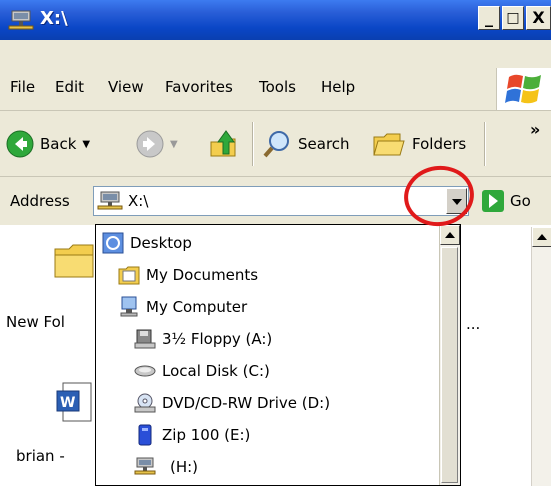  I want to click on dropdown-item-label: Desktop, so click(161, 243).